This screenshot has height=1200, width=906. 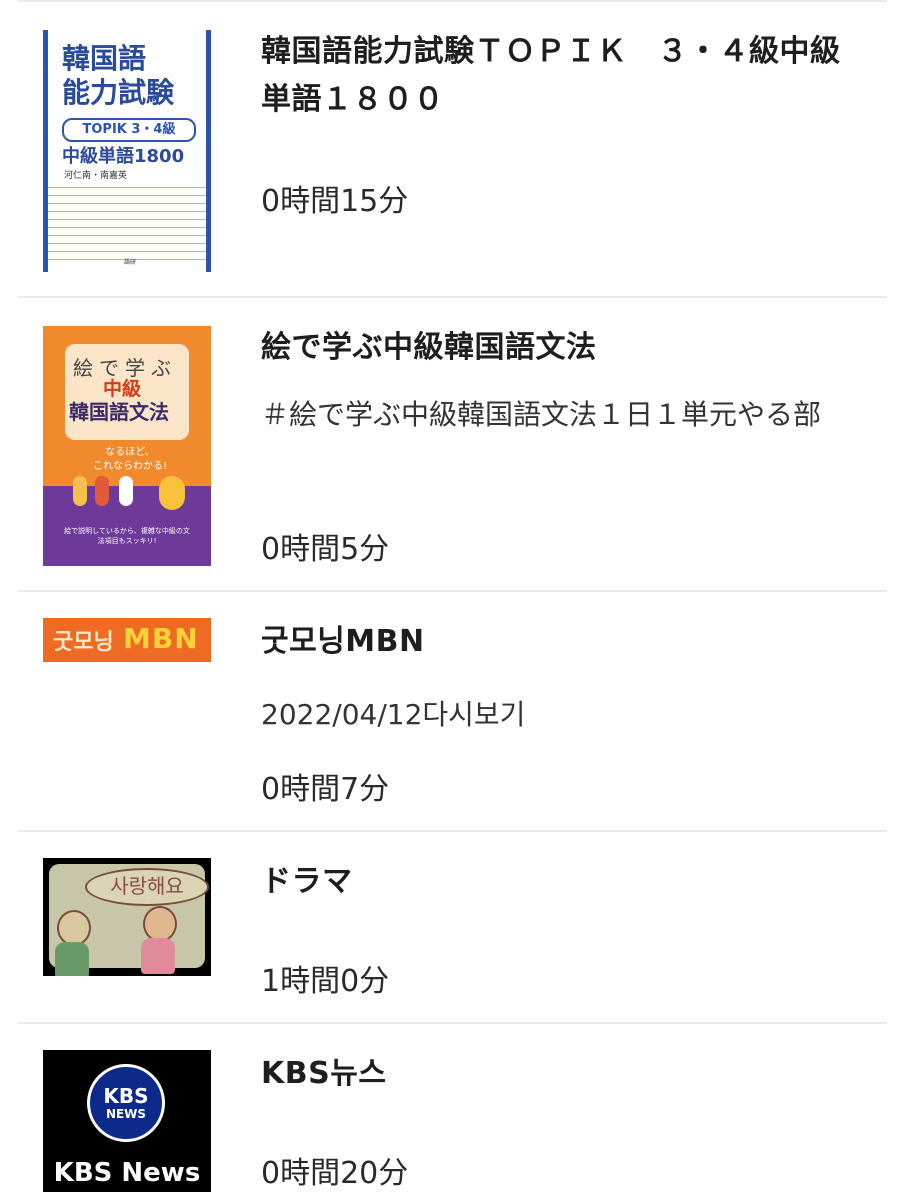 I want to click on list-item: KBS NEWS KBS News KBS뉴스 0時間20分, so click(x=452, y=1111).